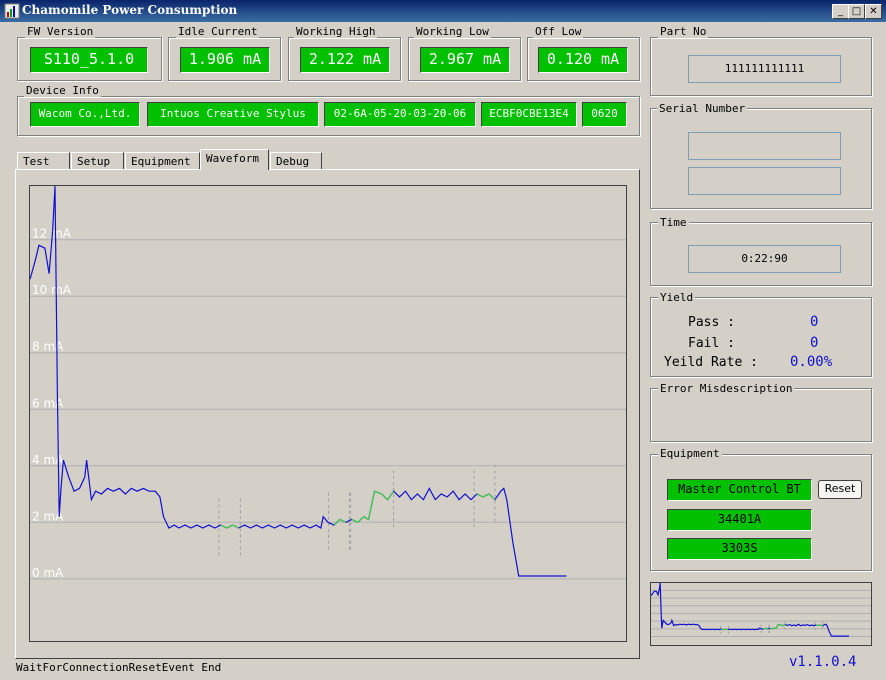 This screenshot has width=886, height=680. I want to click on time-label: Time, so click(673, 222).